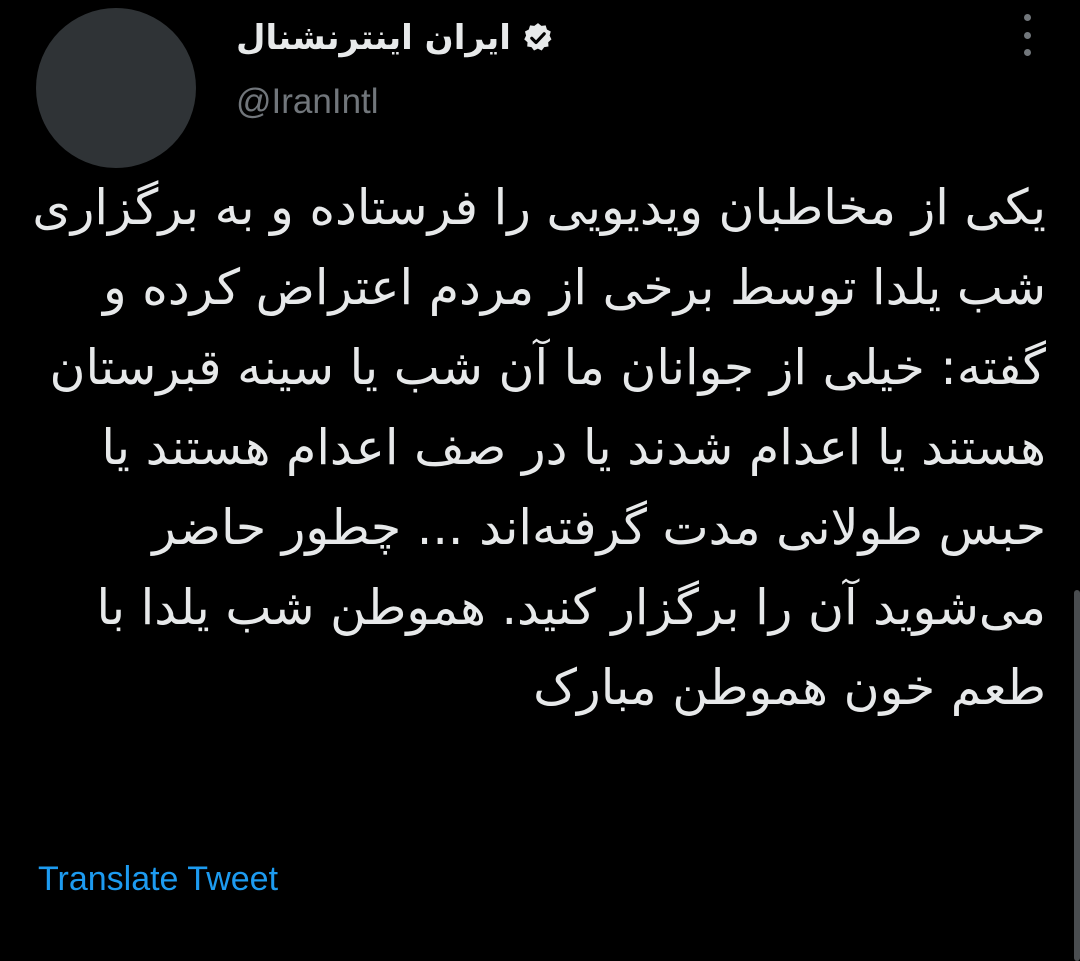 The width and height of the screenshot is (1080, 961). Describe the element at coordinates (116, 88) in the screenshot. I see `avatar` at that location.